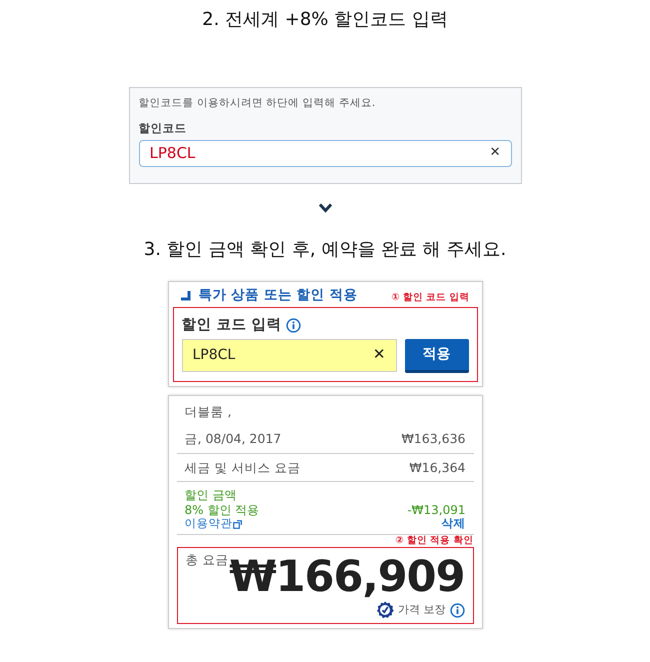  Describe the element at coordinates (163, 128) in the screenshot. I see `field-label: 할인코드` at that location.